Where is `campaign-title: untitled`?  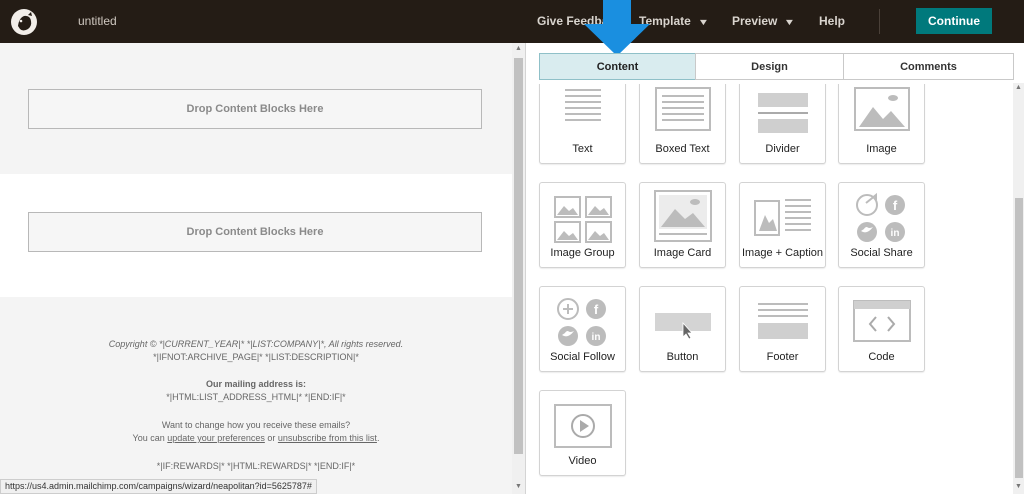
campaign-title: untitled is located at coordinates (97, 21).